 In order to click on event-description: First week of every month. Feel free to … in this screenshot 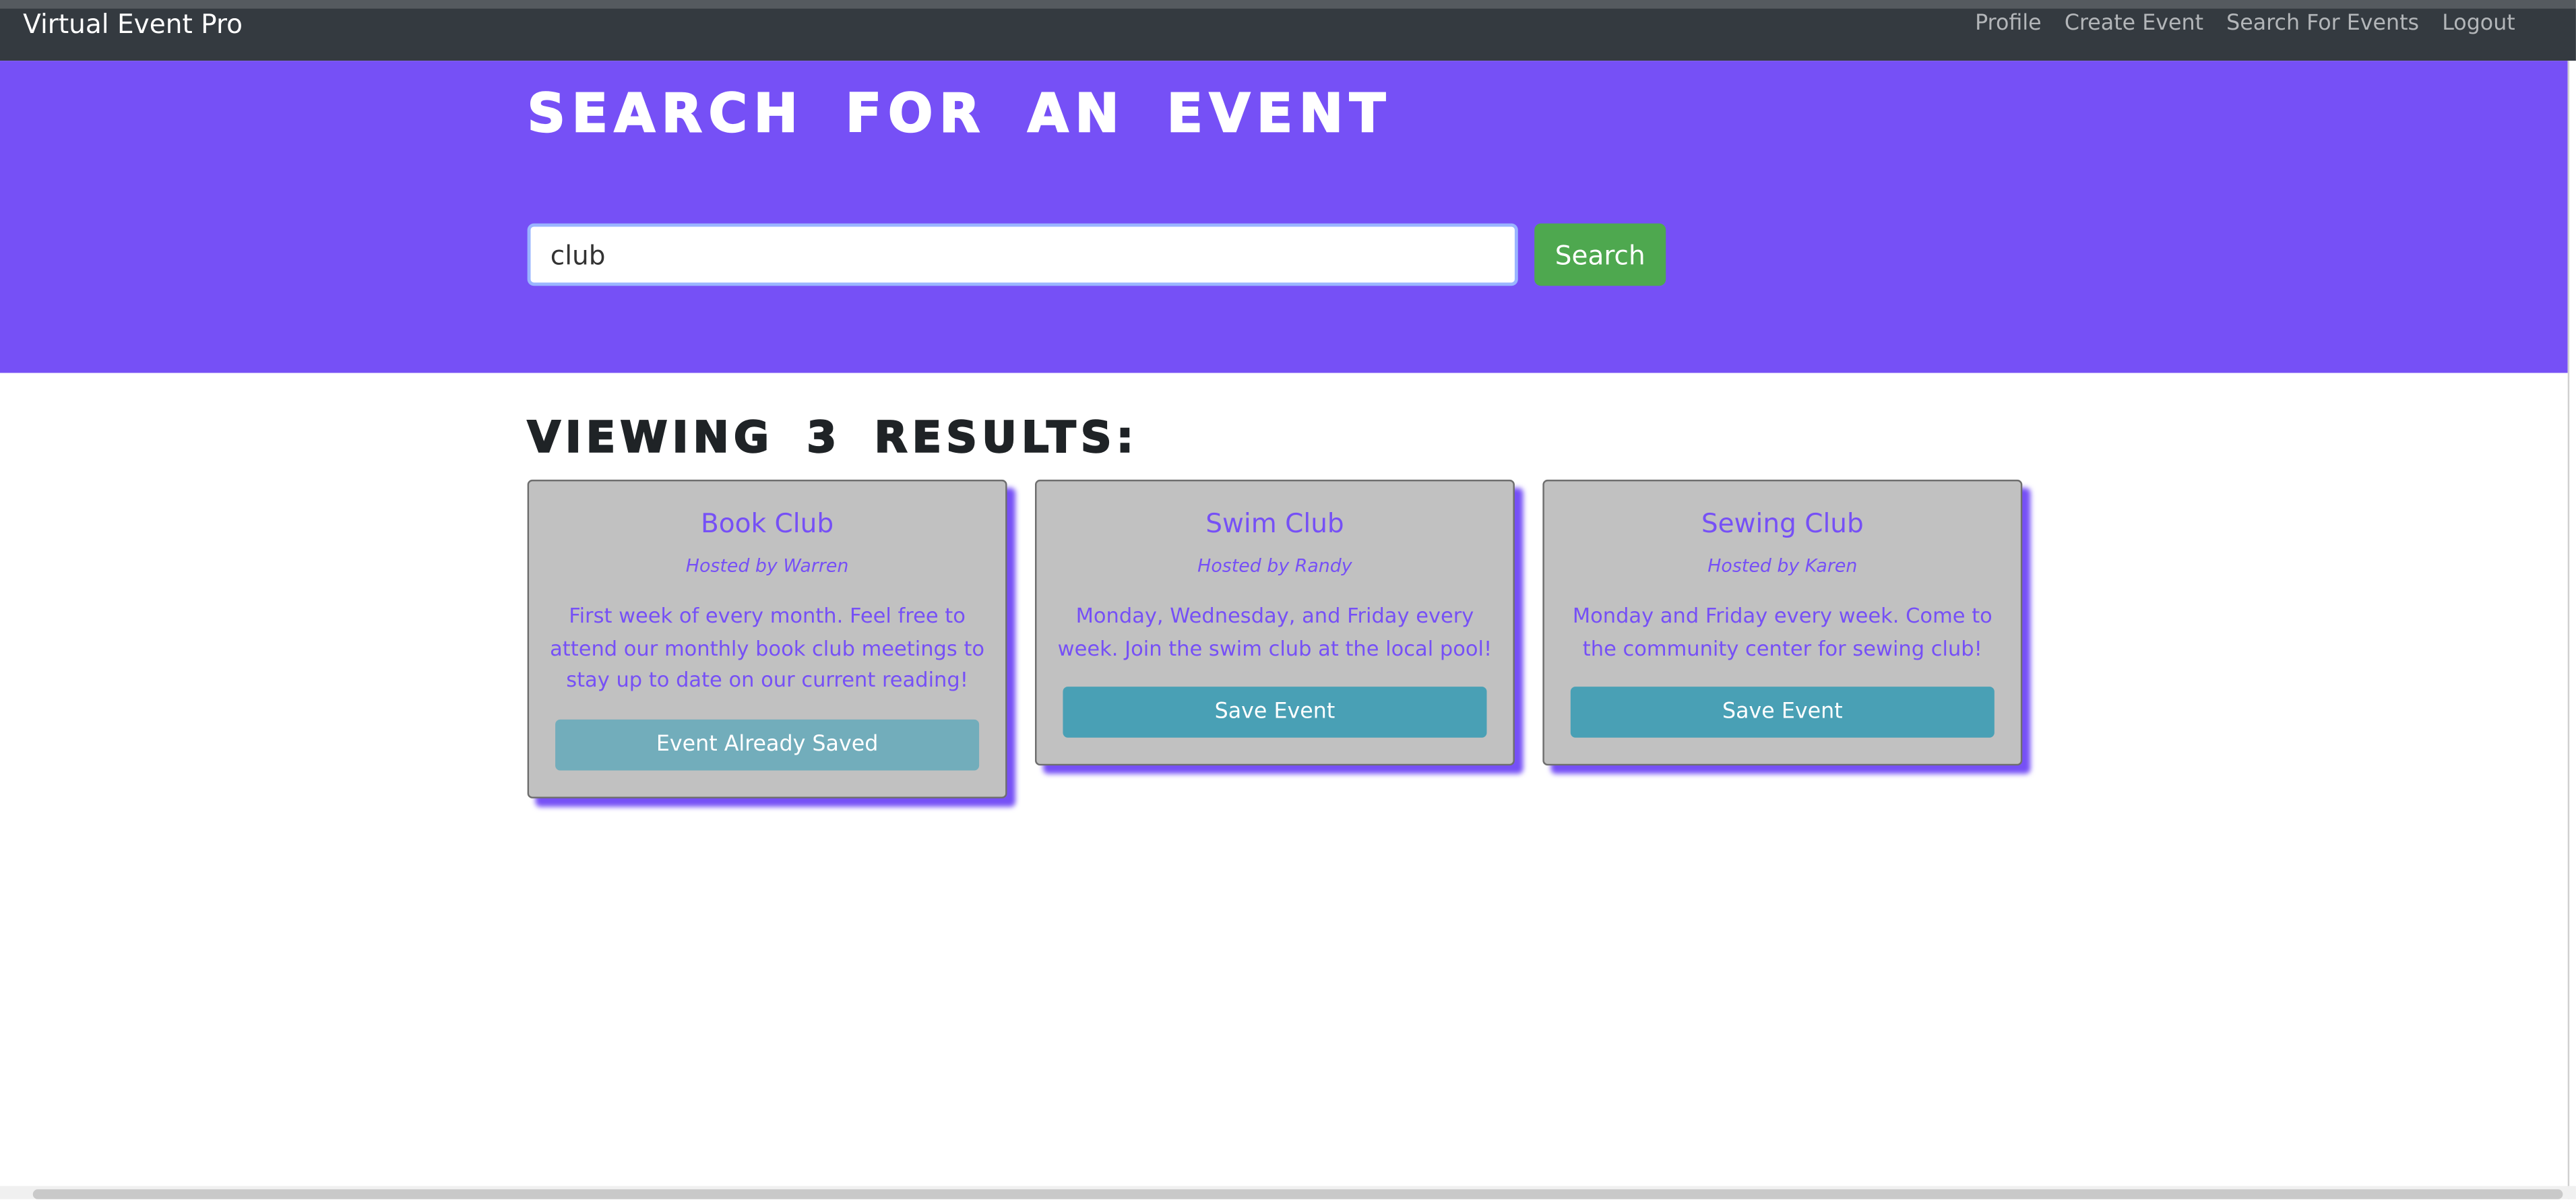, I will do `click(767, 647)`.